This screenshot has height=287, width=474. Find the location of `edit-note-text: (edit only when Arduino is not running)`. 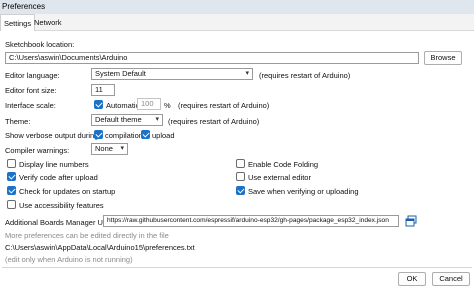

edit-note-text: (edit only when Arduino is not running) is located at coordinates (69, 259).